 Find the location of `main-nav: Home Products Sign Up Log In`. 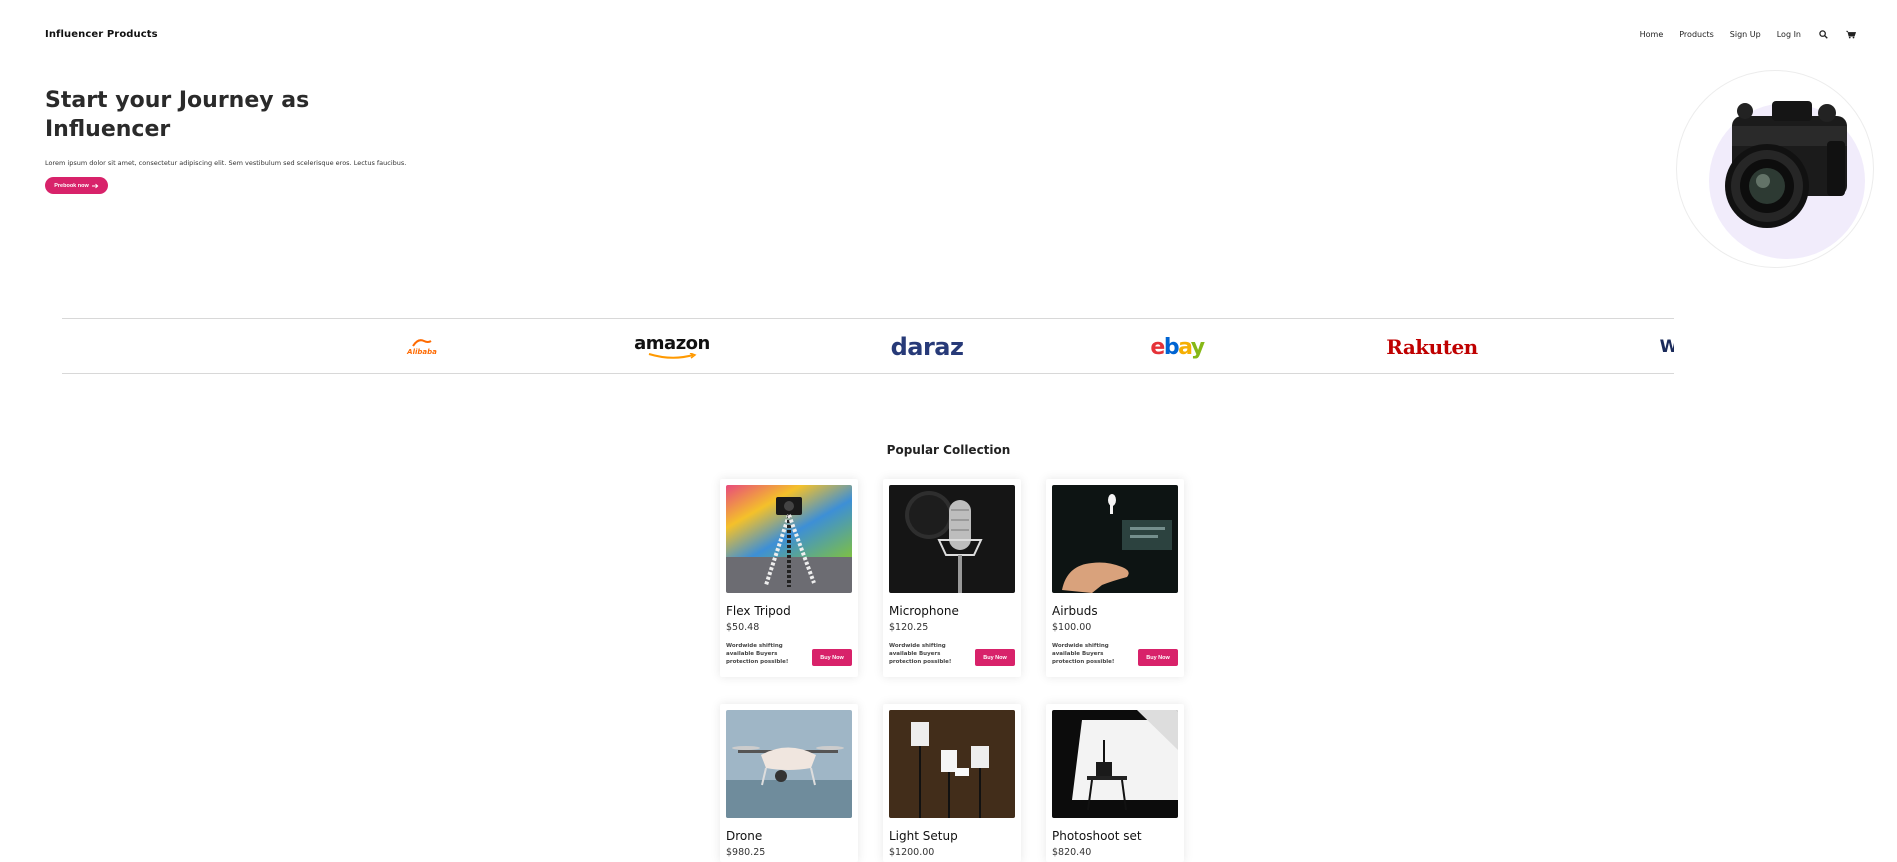

main-nav: Home Products Sign Up Log In is located at coordinates (1748, 34).